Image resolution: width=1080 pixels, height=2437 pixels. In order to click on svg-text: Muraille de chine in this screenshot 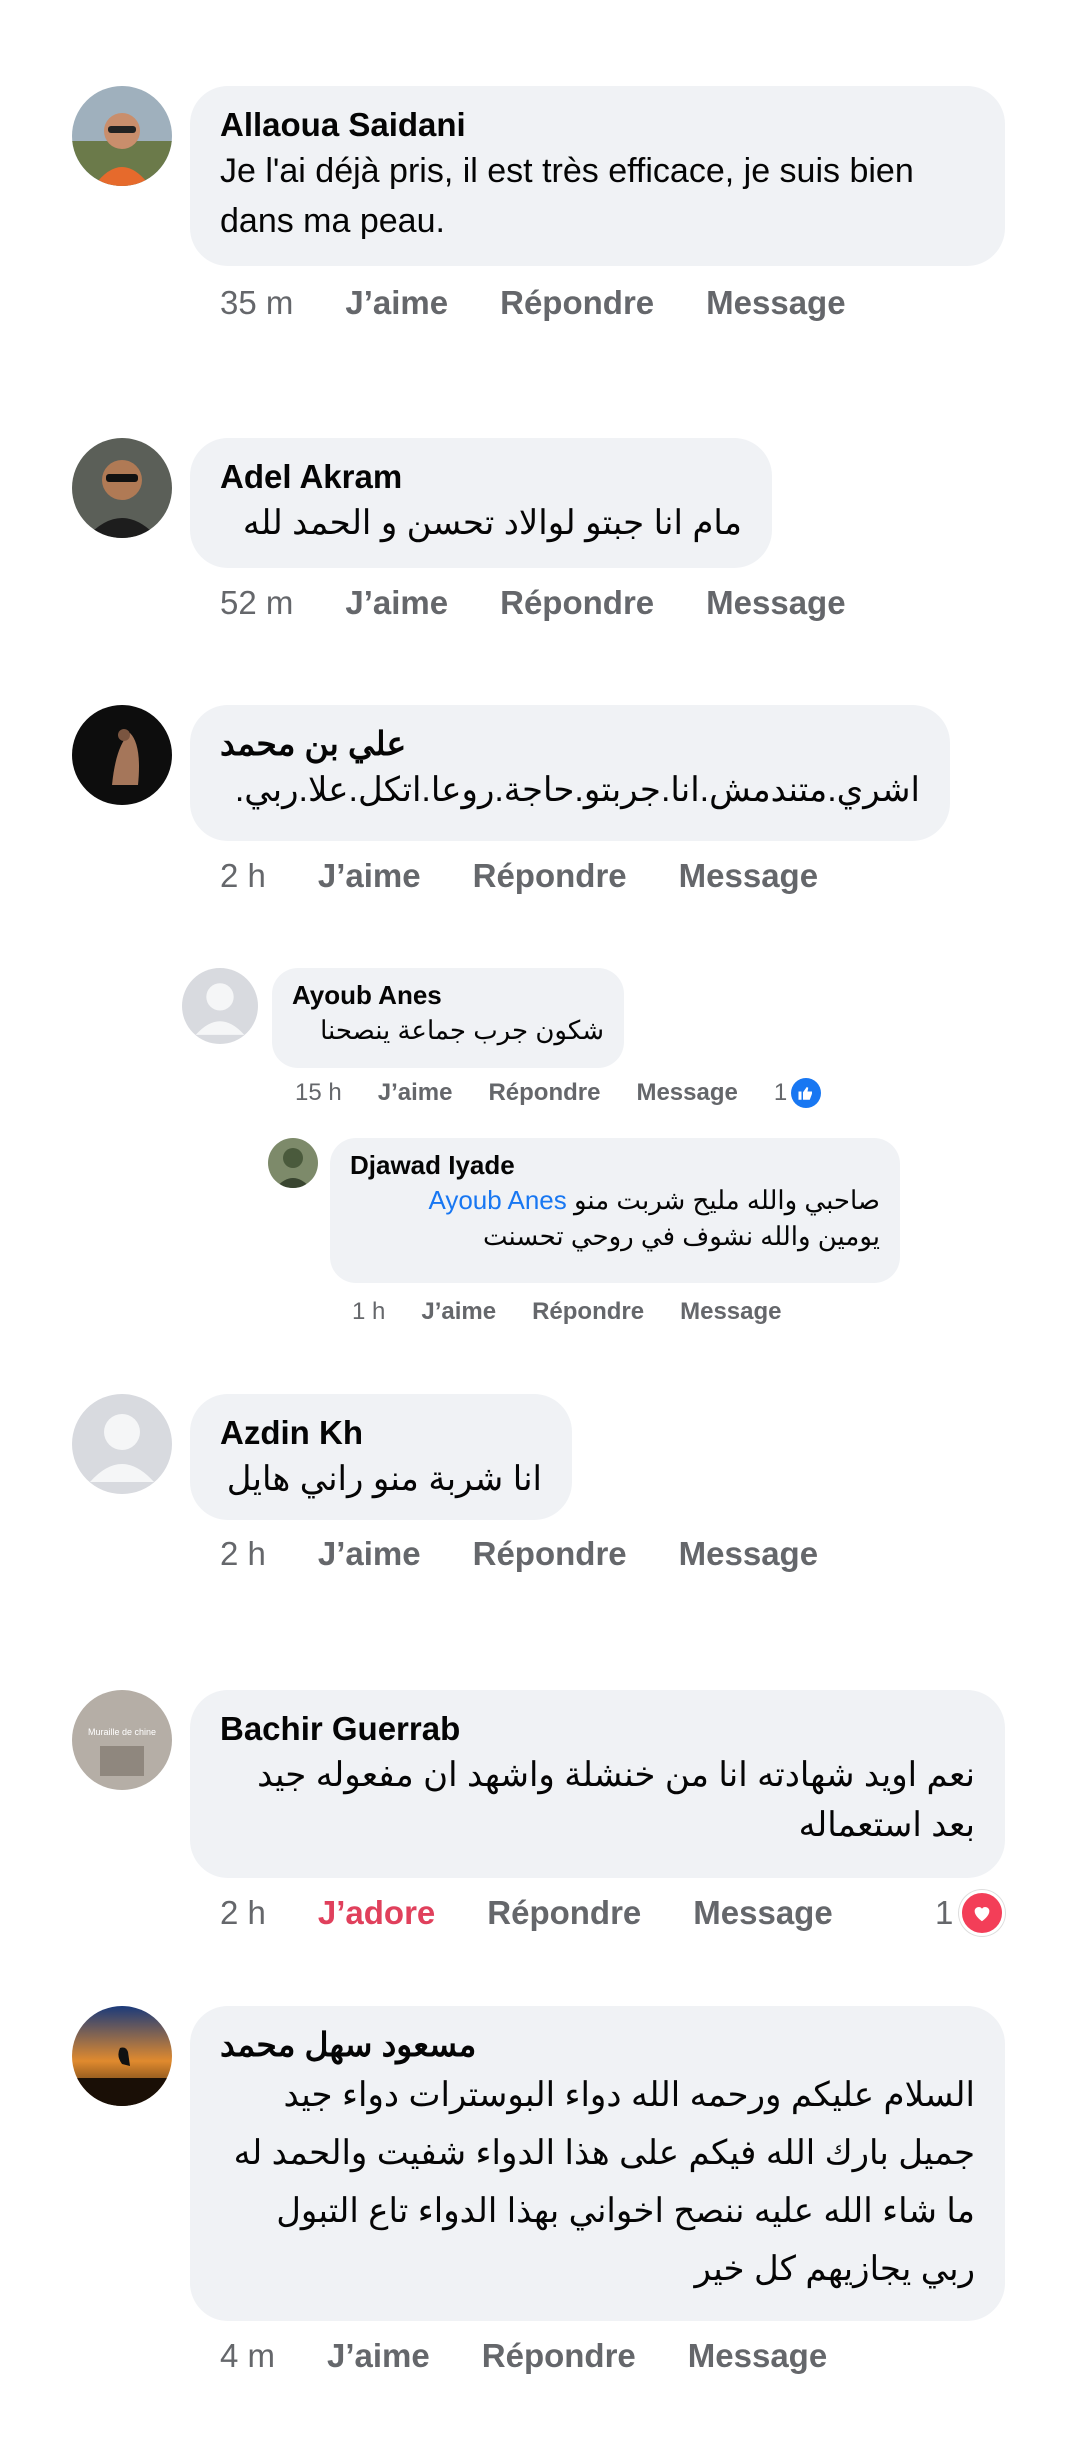, I will do `click(122, 1732)`.